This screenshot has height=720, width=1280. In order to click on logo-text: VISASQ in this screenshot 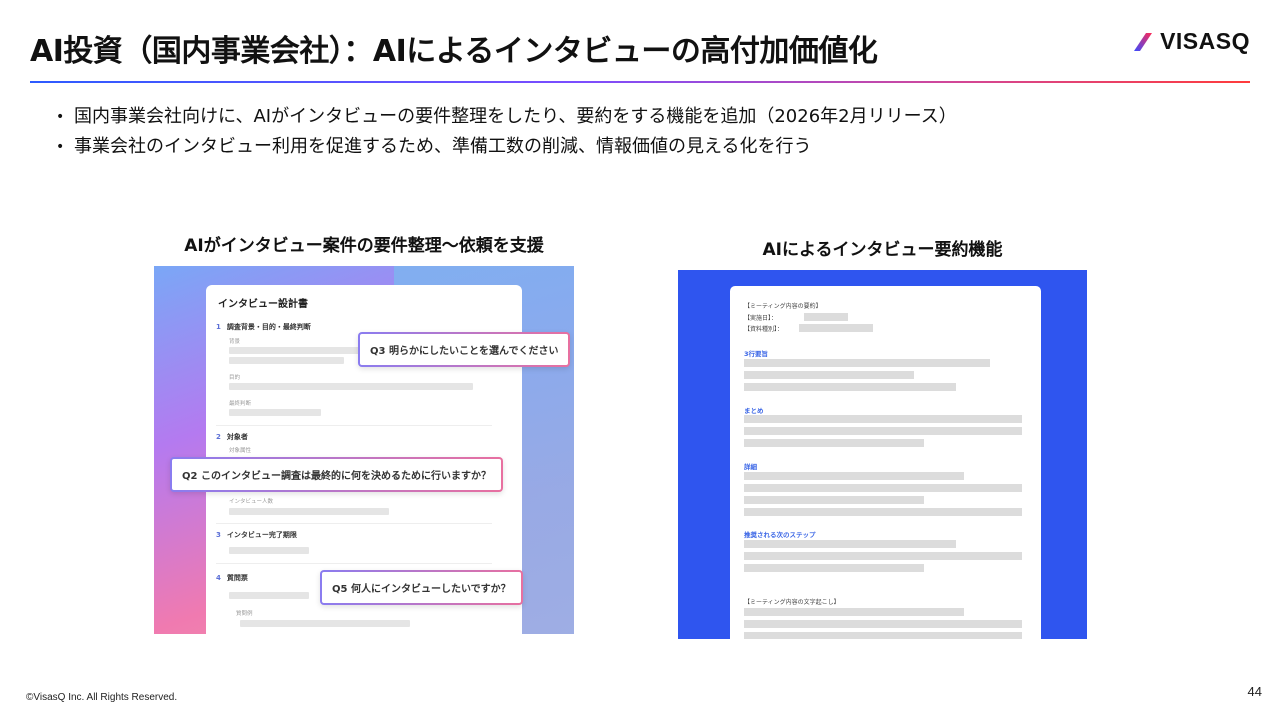, I will do `click(1205, 41)`.